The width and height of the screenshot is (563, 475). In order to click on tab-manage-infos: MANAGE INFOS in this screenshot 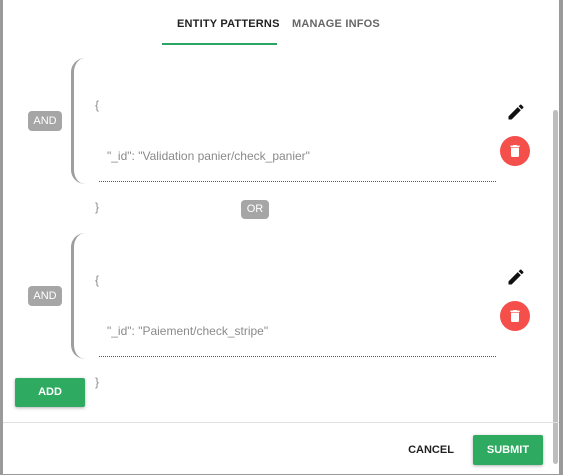, I will do `click(336, 24)`.